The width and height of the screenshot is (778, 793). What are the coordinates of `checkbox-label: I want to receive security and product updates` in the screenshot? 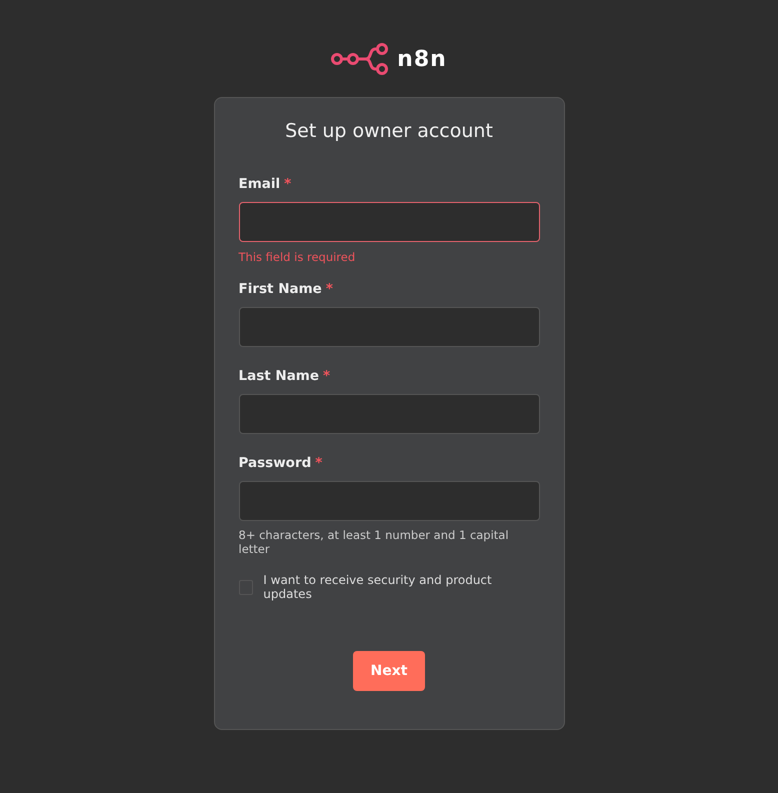 It's located at (378, 587).